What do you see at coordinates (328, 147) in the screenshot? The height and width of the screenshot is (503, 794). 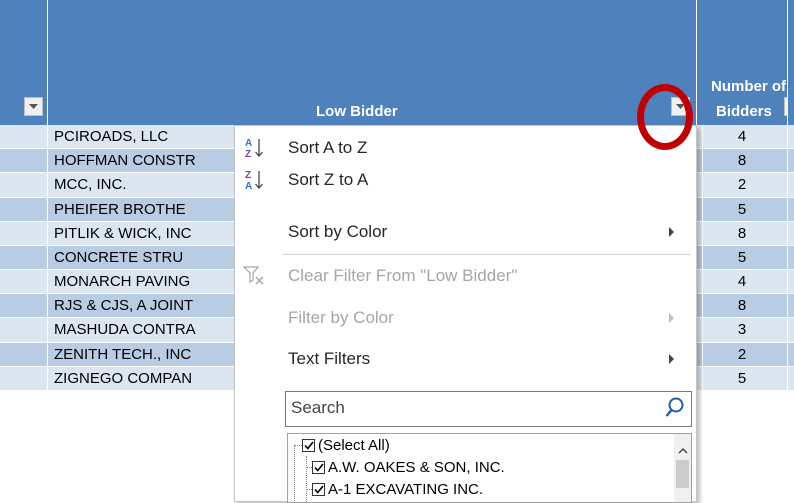 I see `menu-label: Sort A to Z` at bounding box center [328, 147].